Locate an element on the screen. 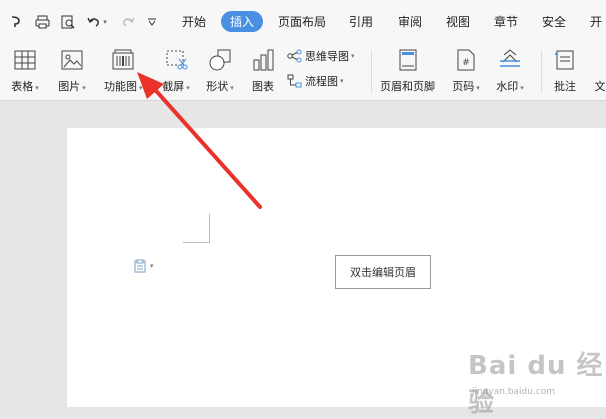 Image resolution: width=606 pixels, height=419 pixels. baidu-watermark-logo: Bai du 经验 is located at coordinates (536, 384).